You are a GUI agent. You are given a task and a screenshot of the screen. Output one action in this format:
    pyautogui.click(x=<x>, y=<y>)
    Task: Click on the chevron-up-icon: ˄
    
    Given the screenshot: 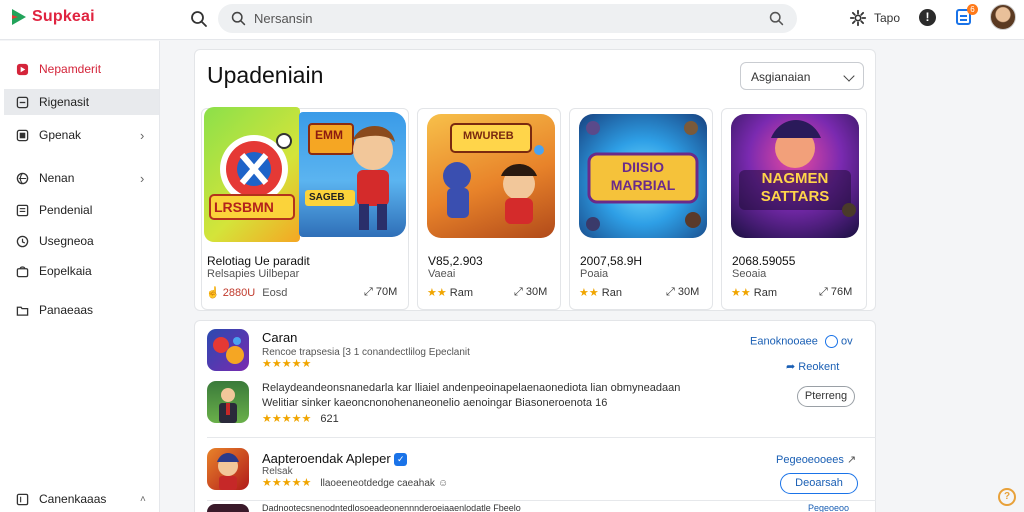 What is the action you would take?
    pyautogui.click(x=143, y=499)
    